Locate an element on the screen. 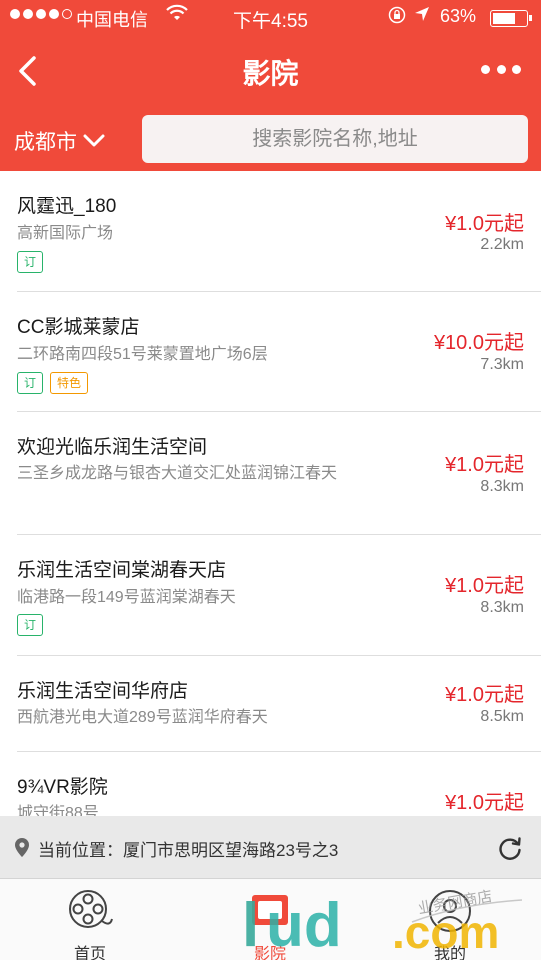 This screenshot has height=960, width=541. current-location-text: 当前位置：厦门市思明区望海路23号之3 is located at coordinates (188, 850).